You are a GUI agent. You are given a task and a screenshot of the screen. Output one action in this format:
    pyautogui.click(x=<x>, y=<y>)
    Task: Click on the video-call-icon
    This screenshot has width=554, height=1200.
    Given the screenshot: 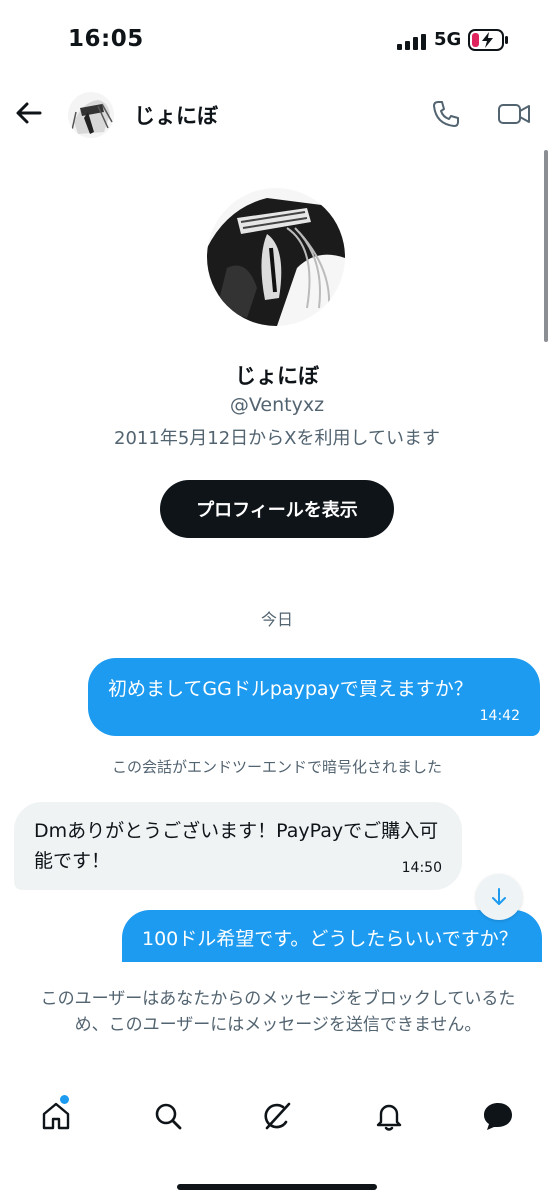 What is the action you would take?
    pyautogui.click(x=514, y=114)
    